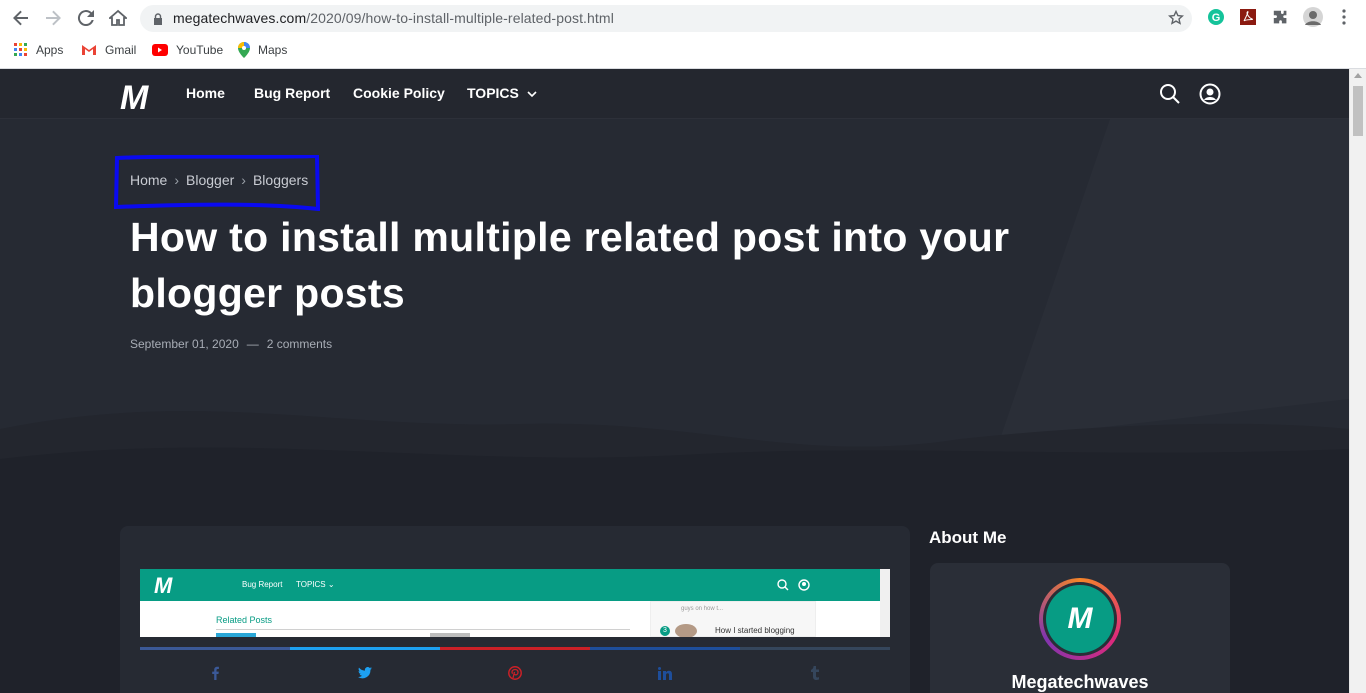 The image size is (1366, 693). Describe the element at coordinates (210, 180) in the screenshot. I see `breadcrumb-blogger: Blogger` at that location.